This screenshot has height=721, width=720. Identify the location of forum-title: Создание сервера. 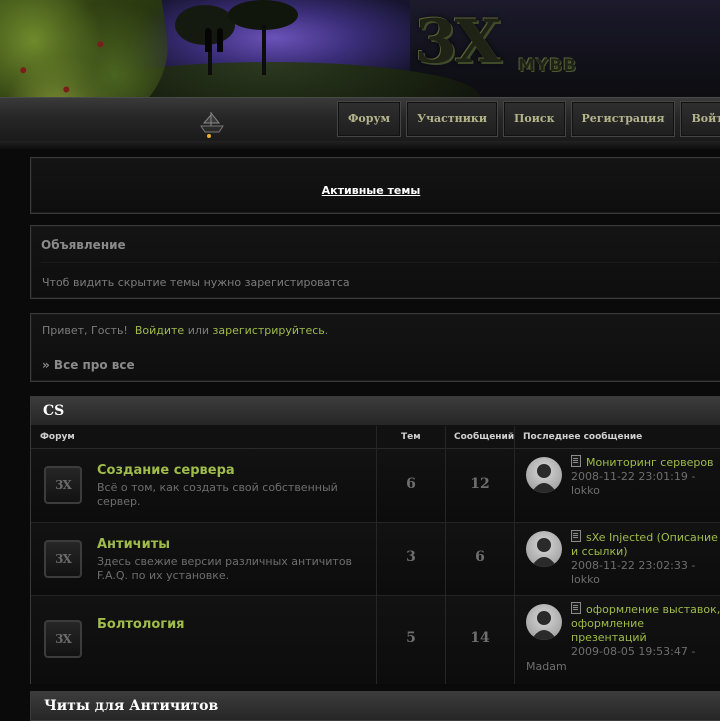
(166, 470).